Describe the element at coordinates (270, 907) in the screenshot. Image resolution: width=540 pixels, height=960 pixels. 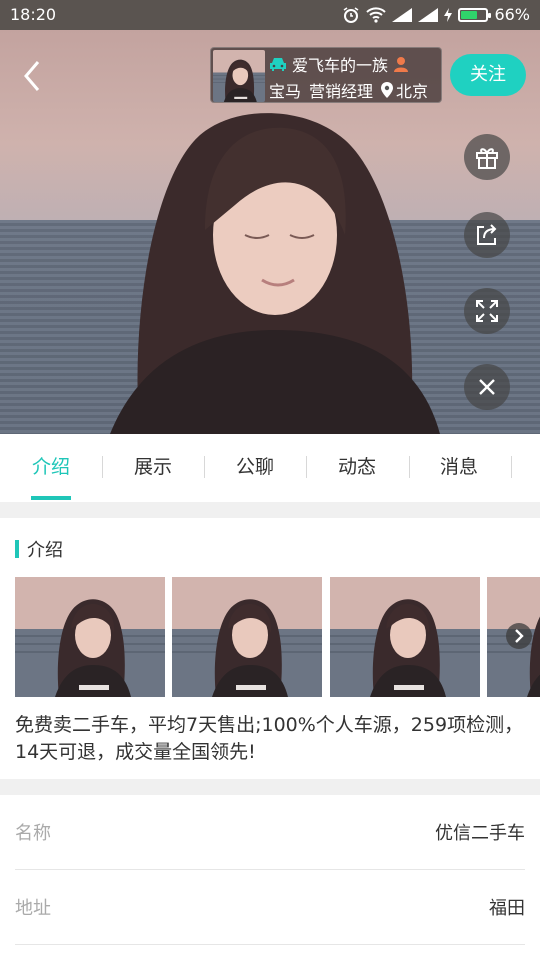
I see `info-row-address: 地址 福田` at that location.